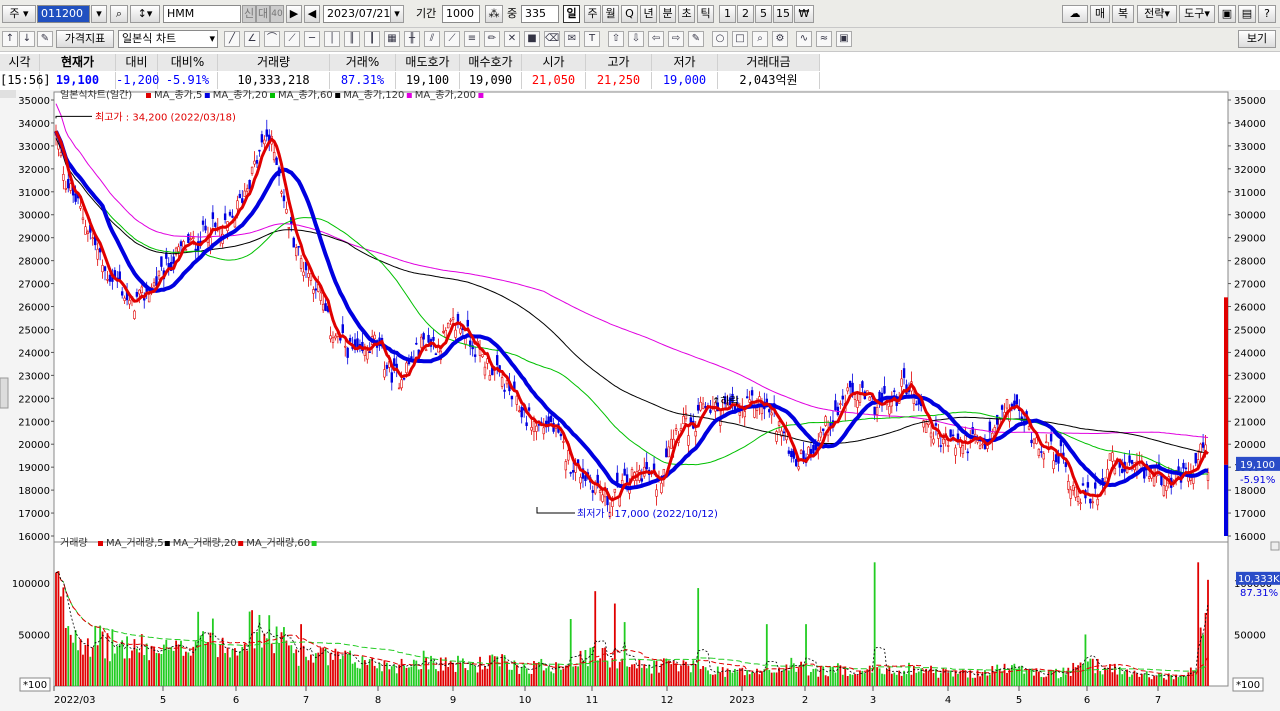 This screenshot has width=1280, height=711. Describe the element at coordinates (727, 14) in the screenshot. I see `period-interval-1-button: 1` at that location.